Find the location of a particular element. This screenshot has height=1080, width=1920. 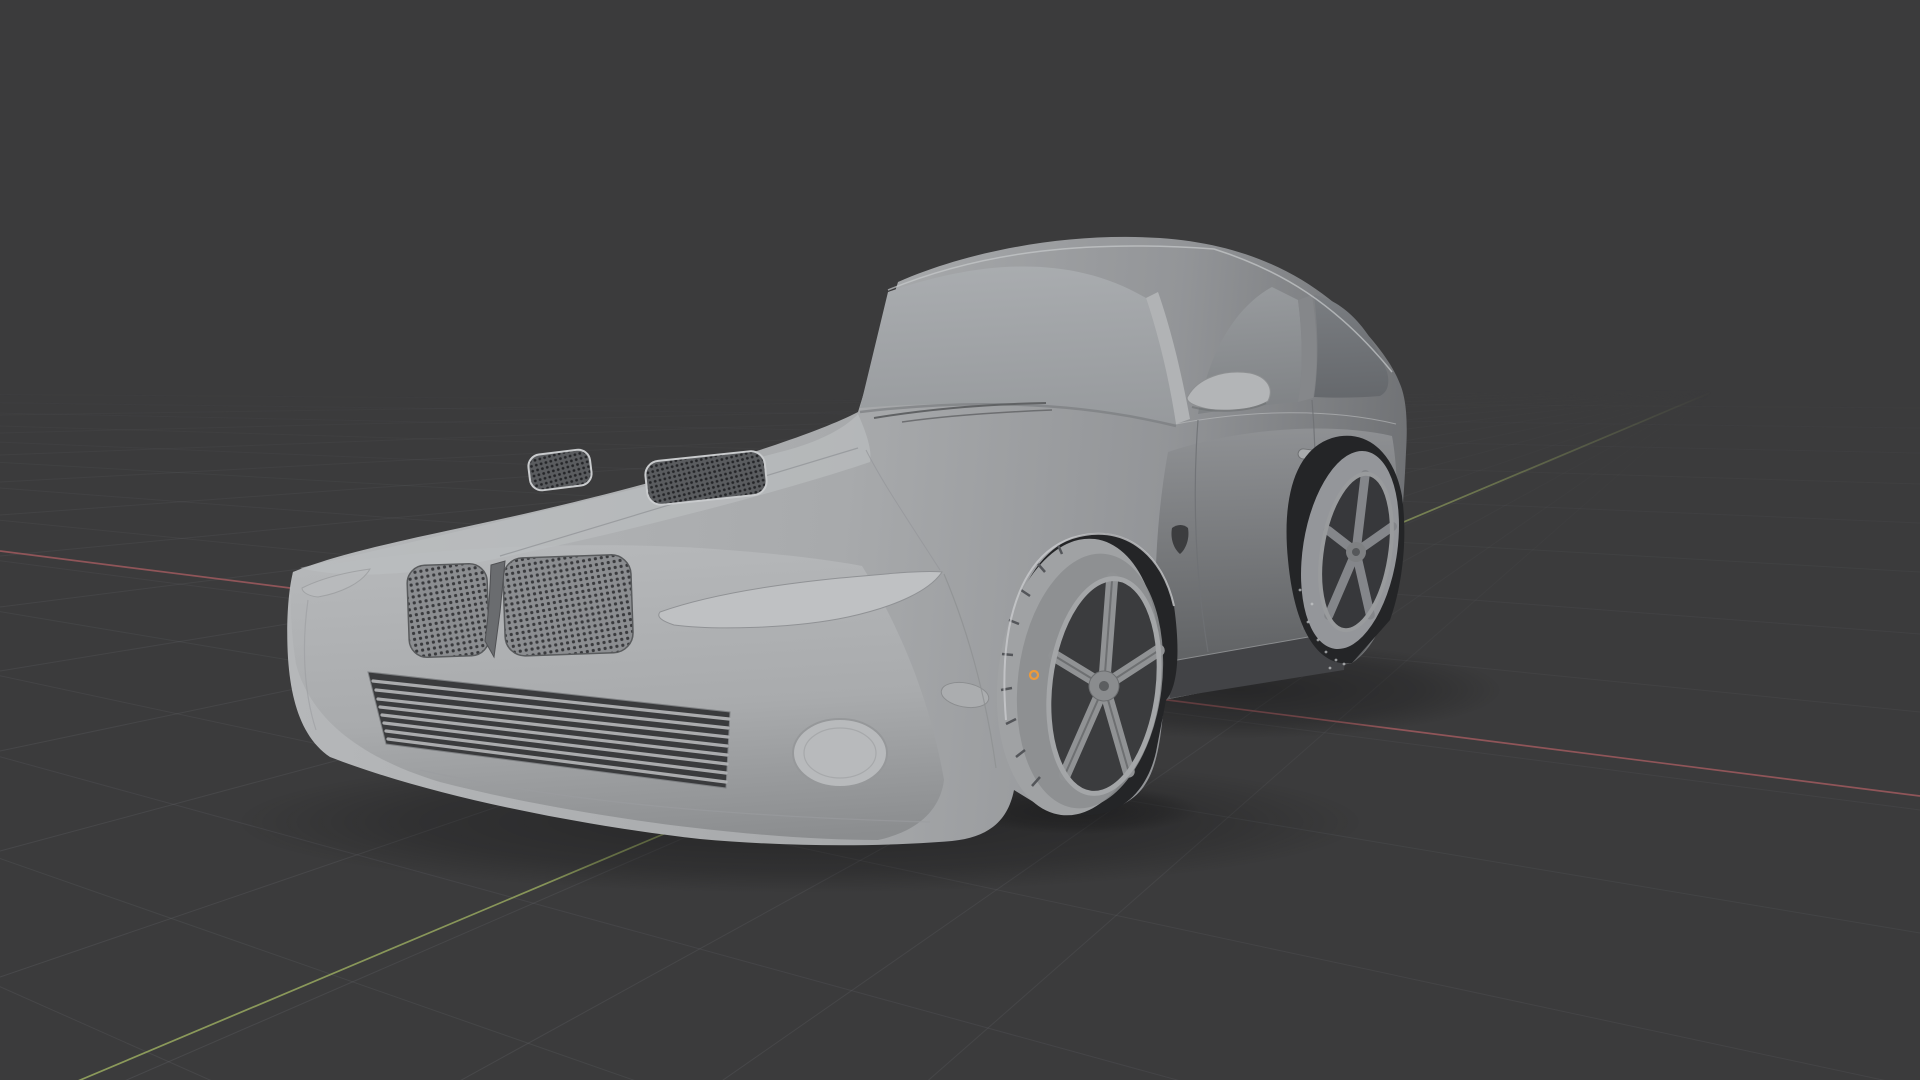

grille-left is located at coordinates (448, 611).